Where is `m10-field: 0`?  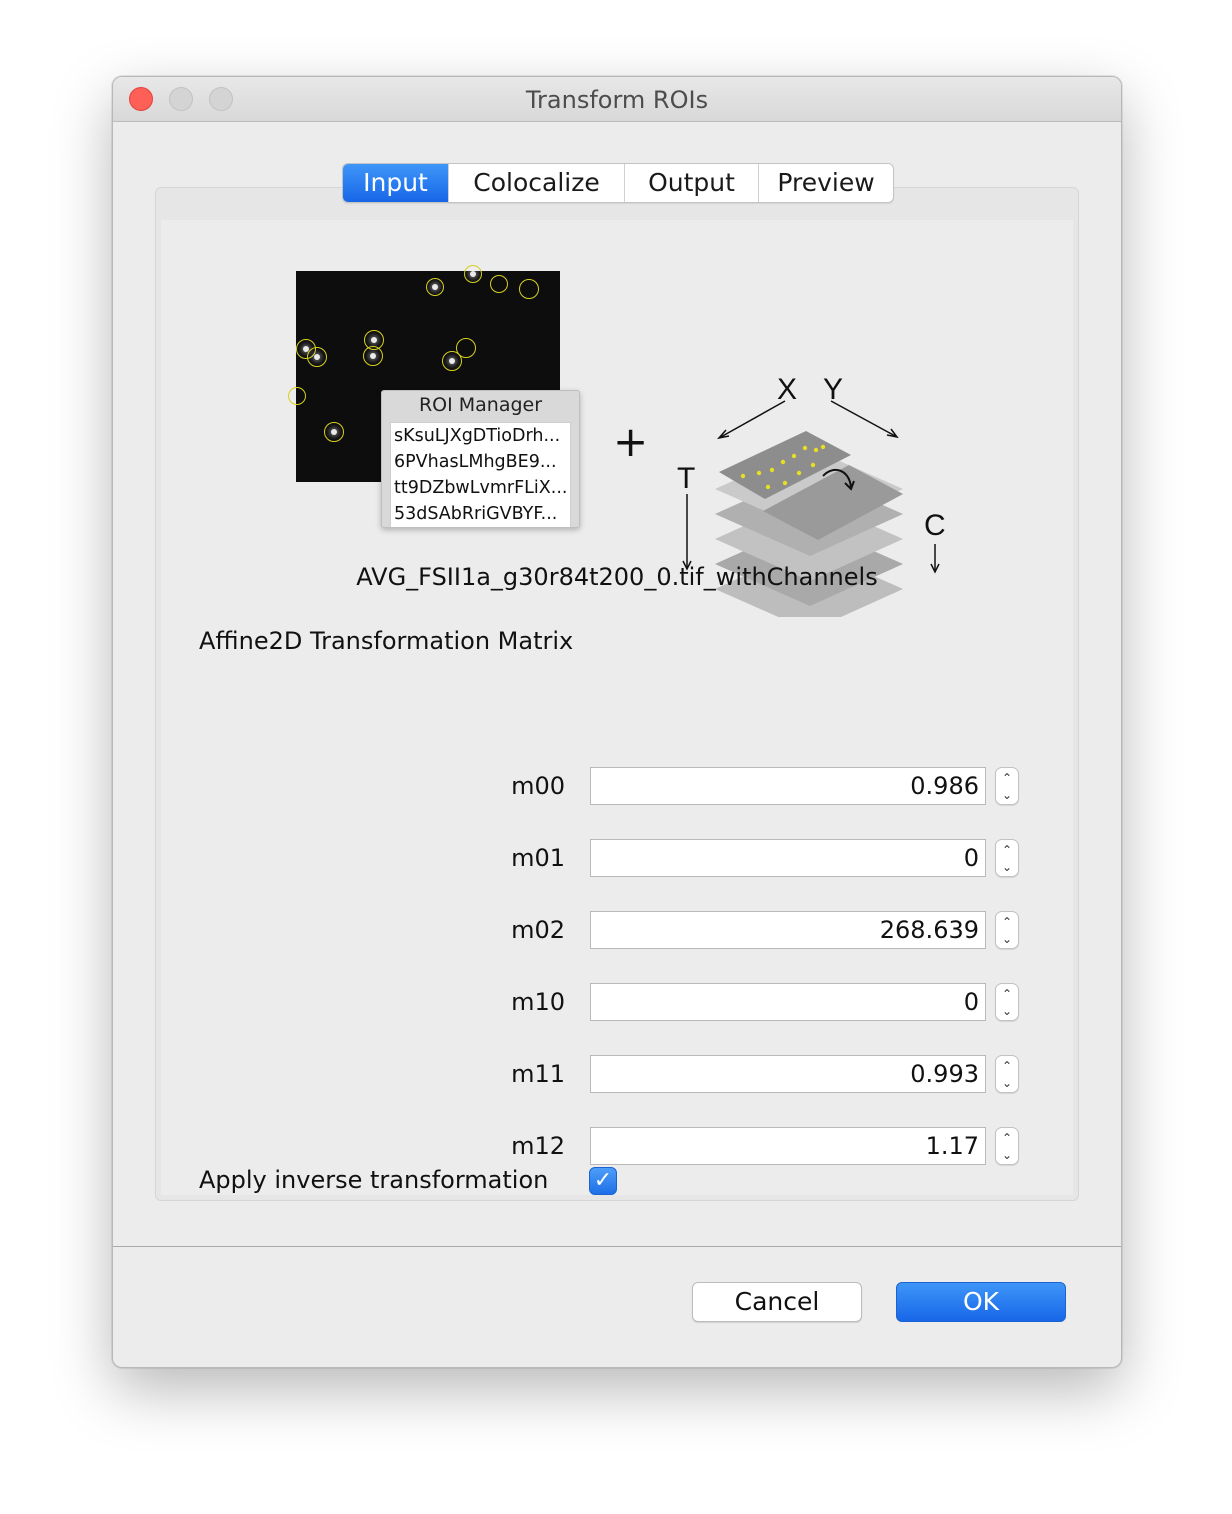 m10-field: 0 is located at coordinates (788, 1002).